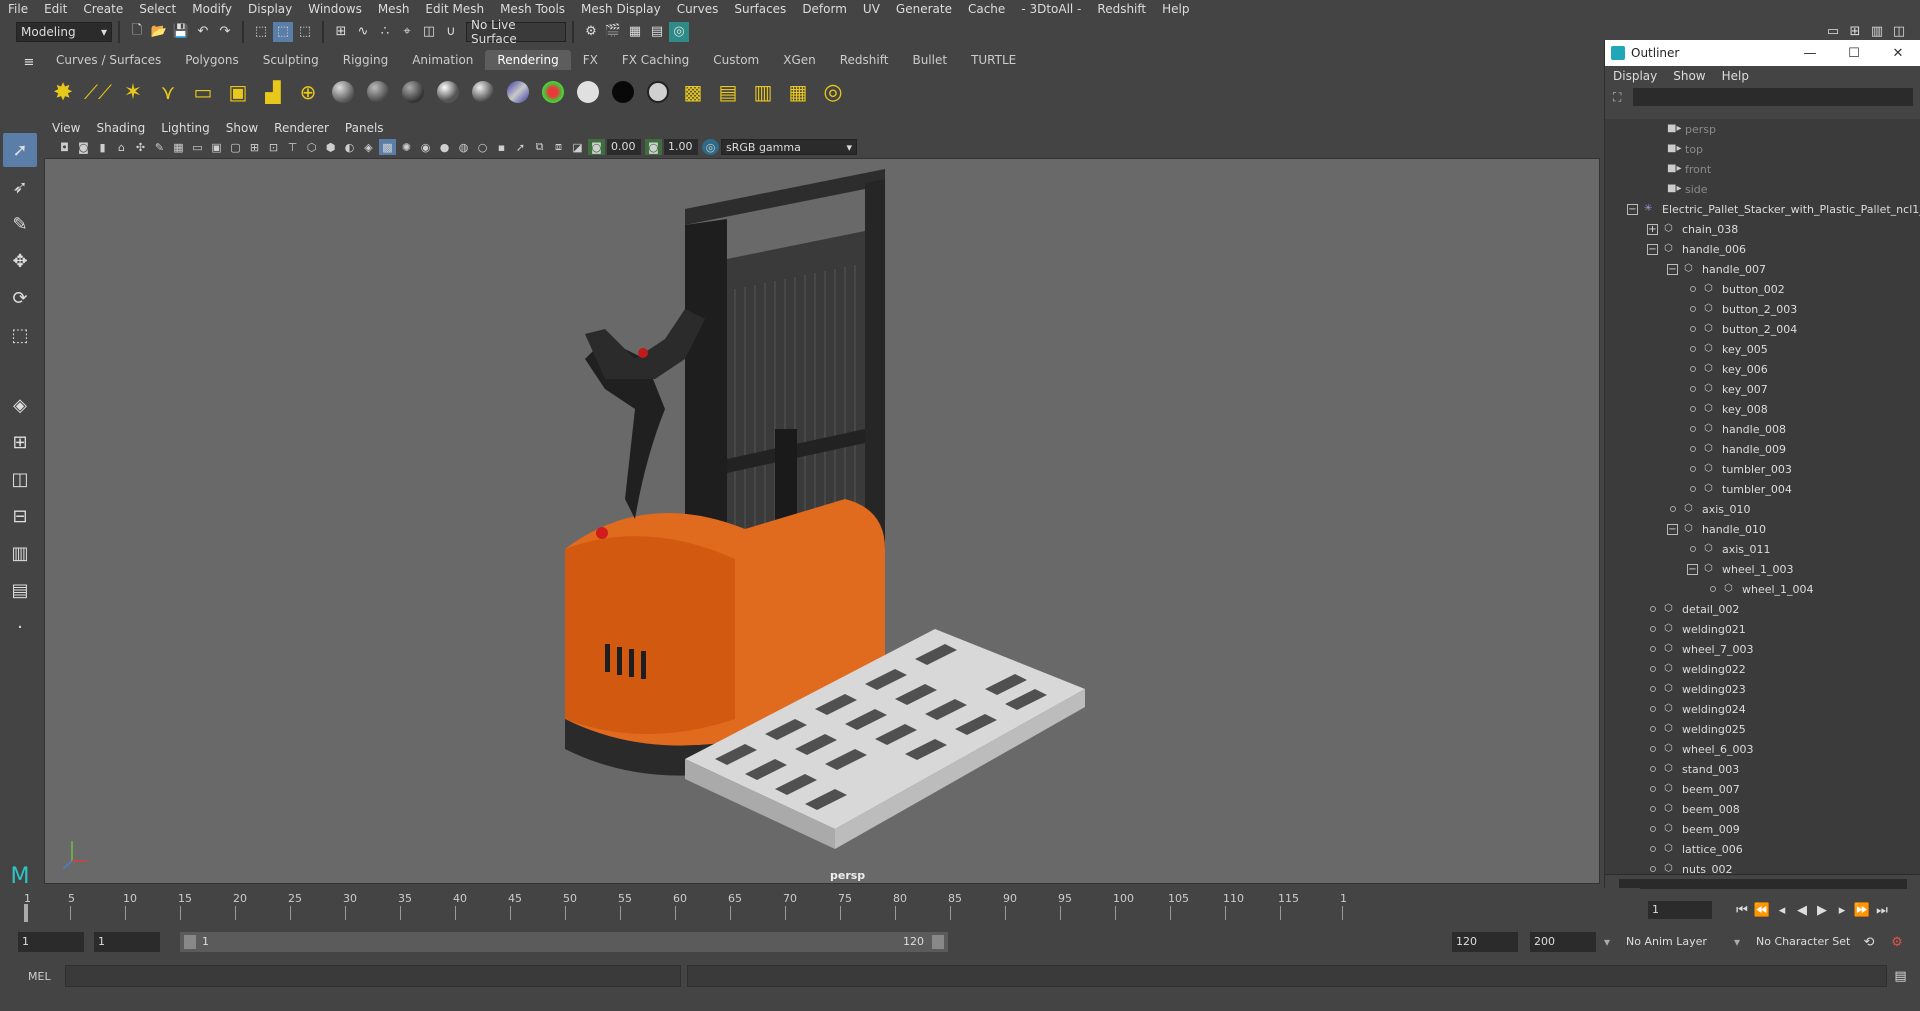 Image resolution: width=1920 pixels, height=1011 pixels. What do you see at coordinates (1762, 649) in the screenshot?
I see `outliner-row: ⬡ wheel_7_003` at bounding box center [1762, 649].